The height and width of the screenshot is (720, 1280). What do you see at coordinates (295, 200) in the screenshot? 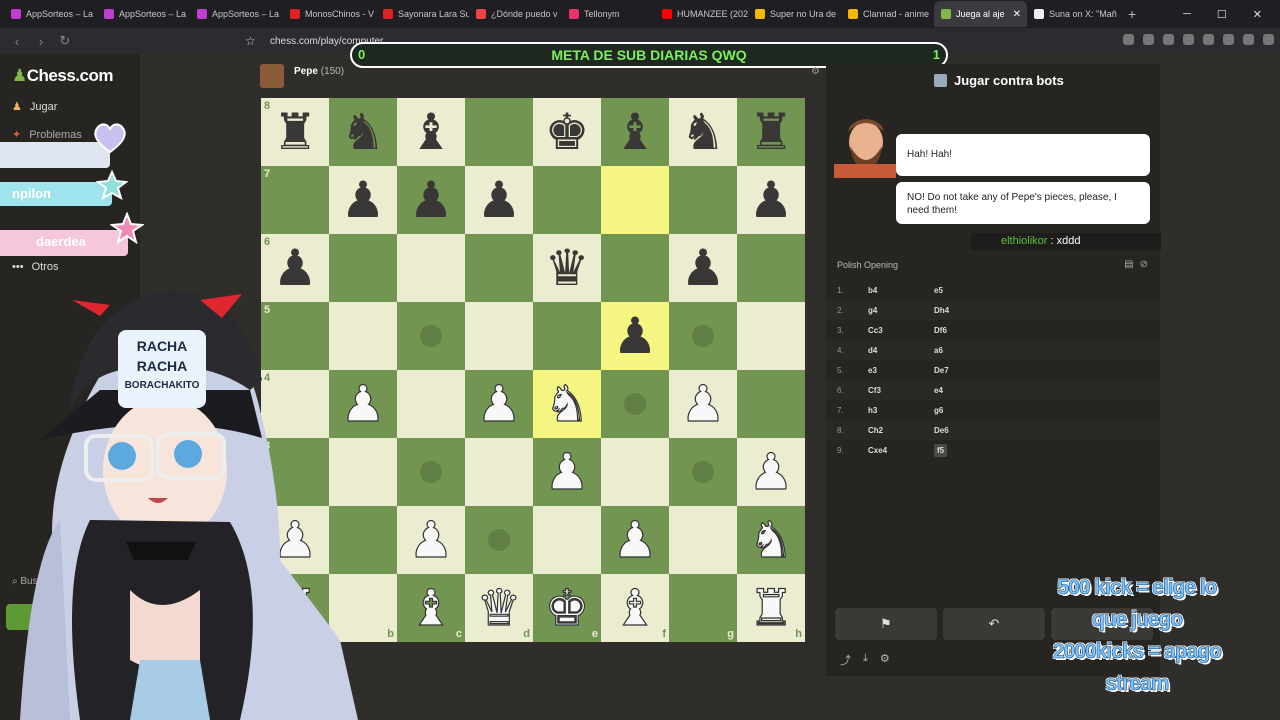
I see `board-square: 7` at bounding box center [295, 200].